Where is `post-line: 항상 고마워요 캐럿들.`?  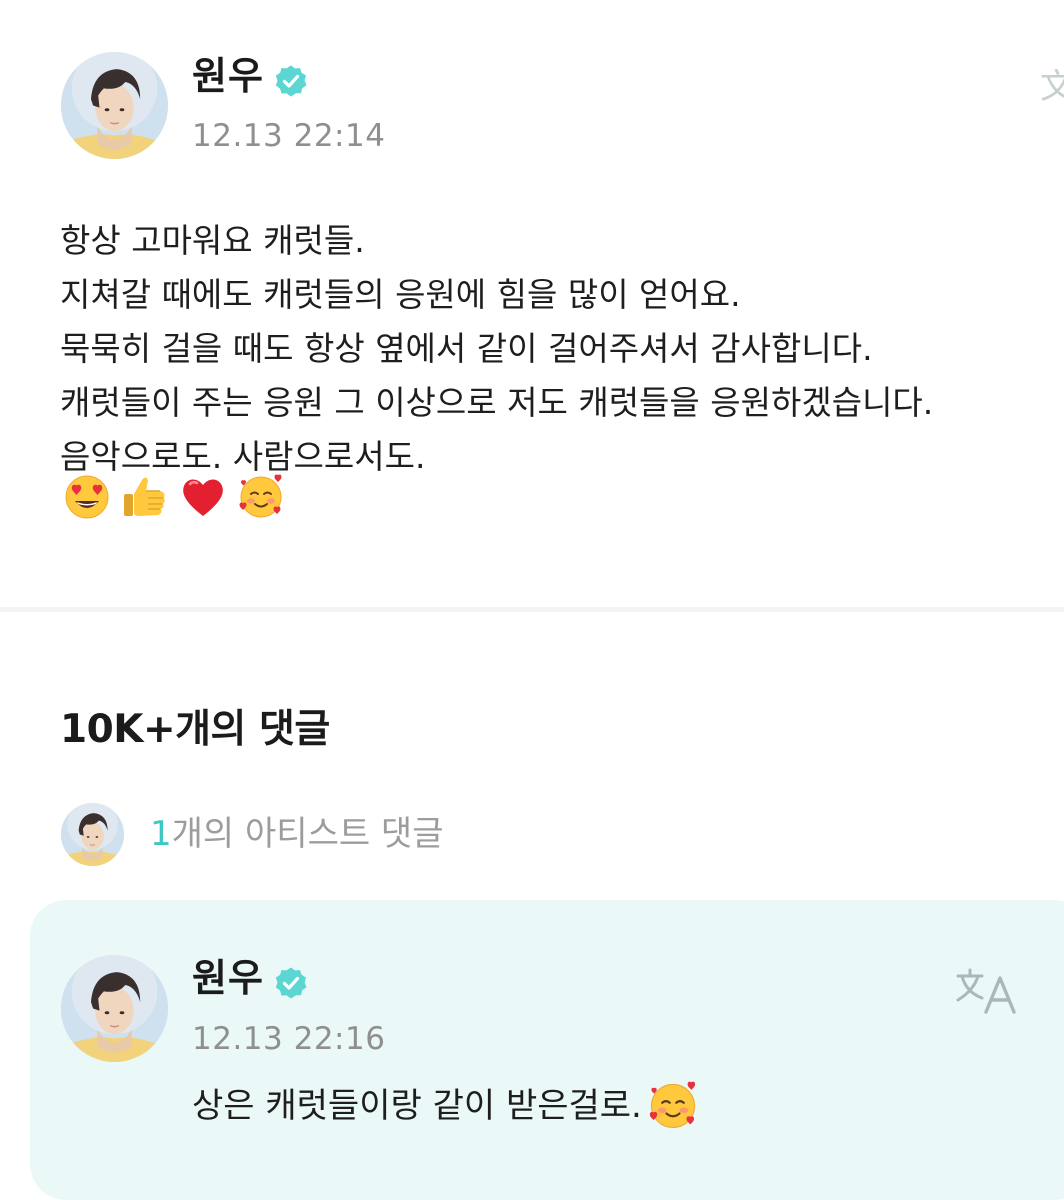
post-line: 항상 고마워요 캐럿들. is located at coordinates (212, 240).